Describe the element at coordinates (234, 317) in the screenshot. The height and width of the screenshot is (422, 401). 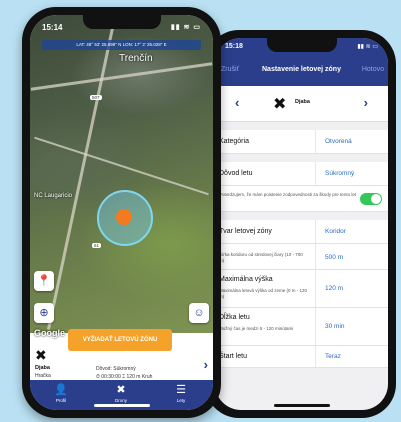
I see `row-label: Dĺžka letu` at that location.